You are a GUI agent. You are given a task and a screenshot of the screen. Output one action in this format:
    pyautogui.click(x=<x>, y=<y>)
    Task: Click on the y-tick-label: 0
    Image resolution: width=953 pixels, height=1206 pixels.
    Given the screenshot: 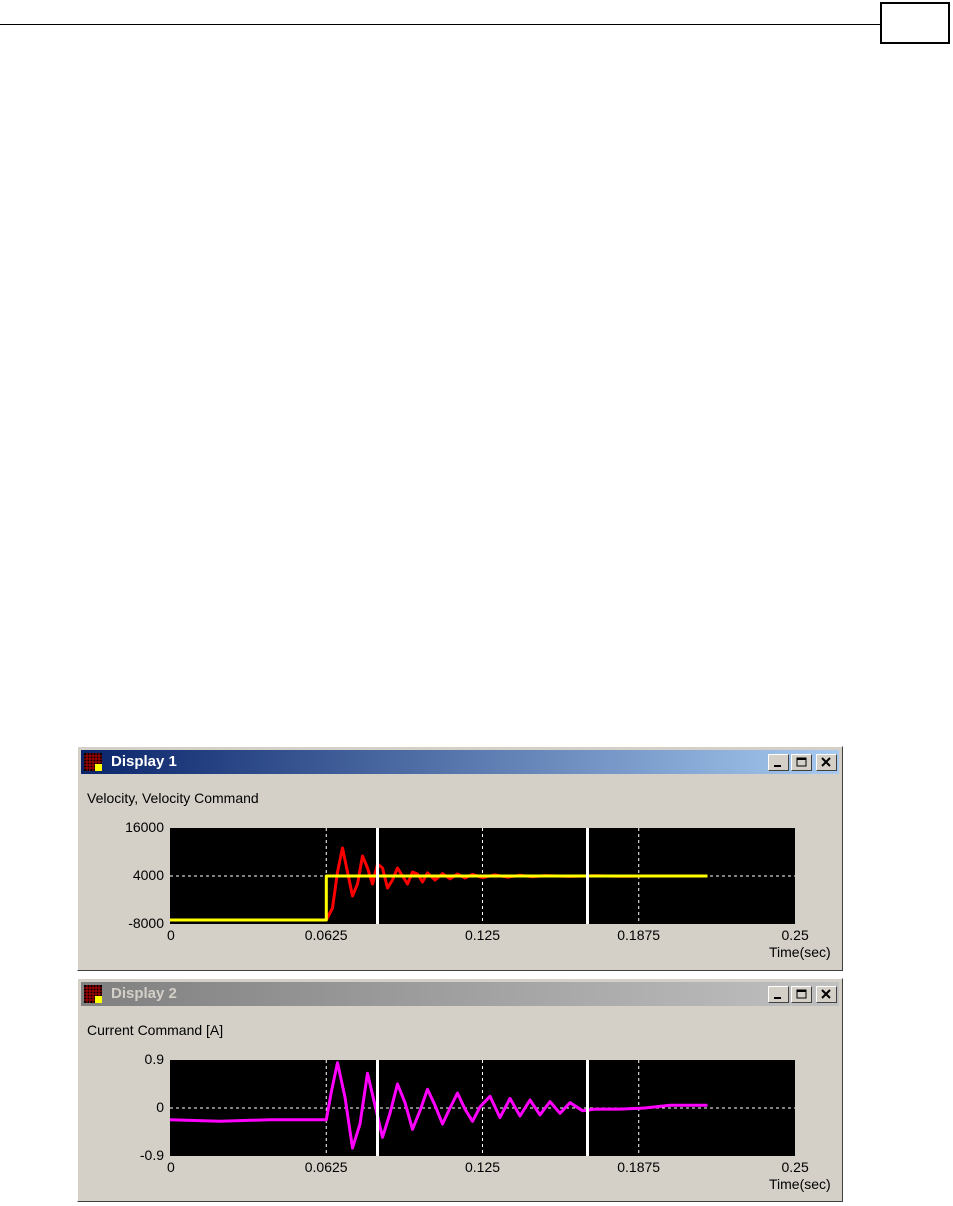 What is the action you would take?
    pyautogui.click(x=160, y=1107)
    